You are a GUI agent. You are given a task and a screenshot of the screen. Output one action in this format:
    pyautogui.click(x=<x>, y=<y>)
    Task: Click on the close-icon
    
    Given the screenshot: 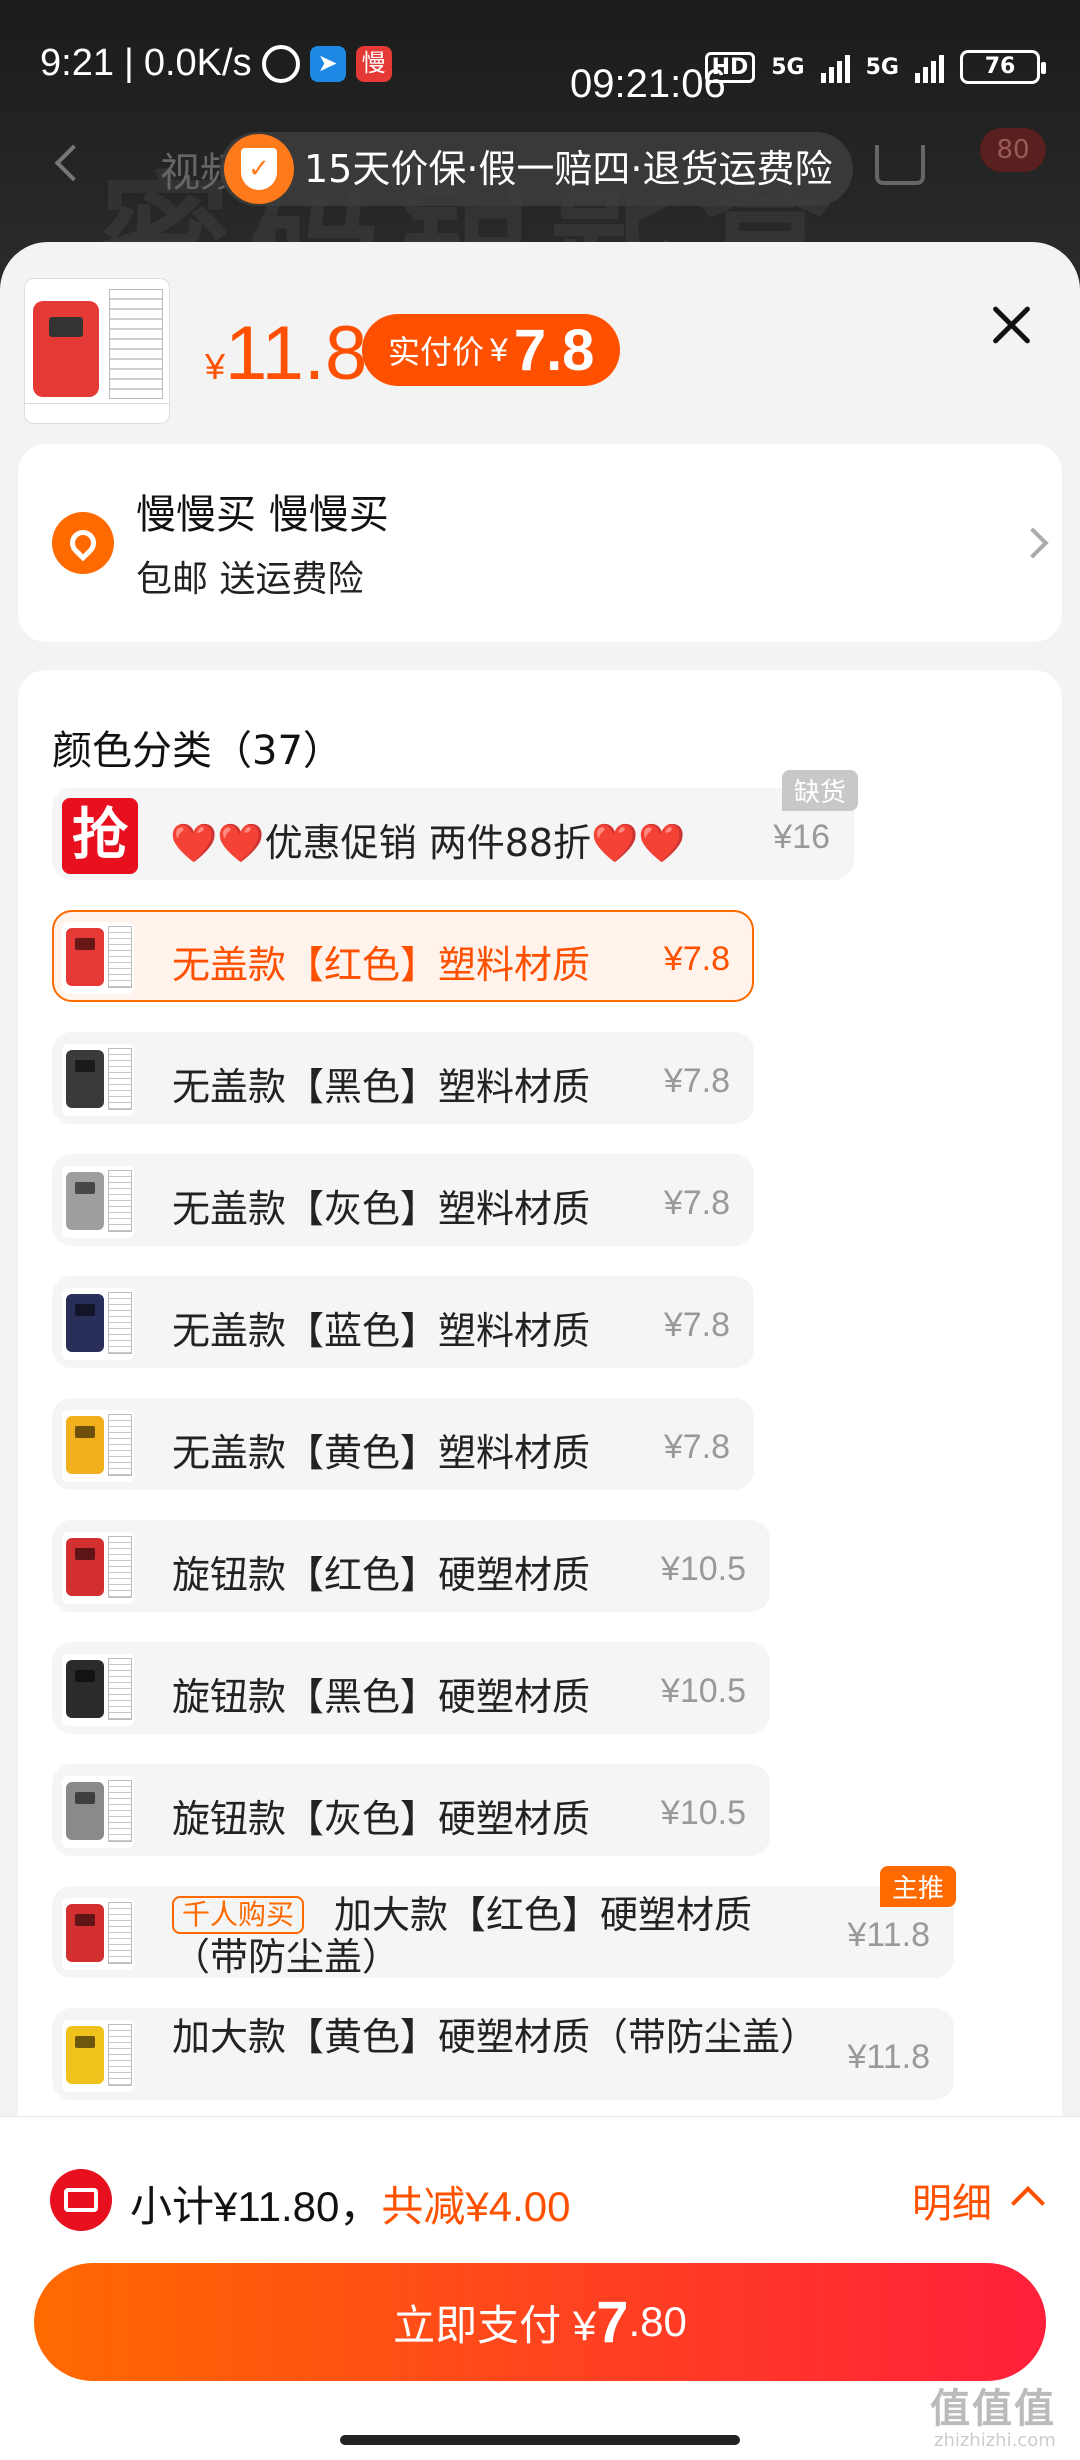 What is the action you would take?
    pyautogui.click(x=1011, y=325)
    